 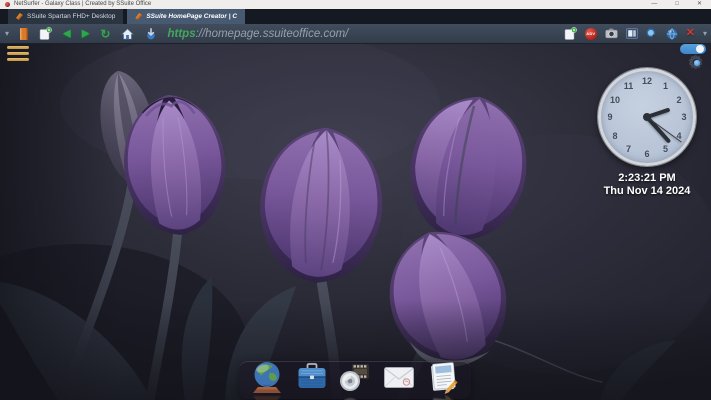 What do you see at coordinates (647, 191) in the screenshot?
I see `date-label: Thu Nov 14 2024` at bounding box center [647, 191].